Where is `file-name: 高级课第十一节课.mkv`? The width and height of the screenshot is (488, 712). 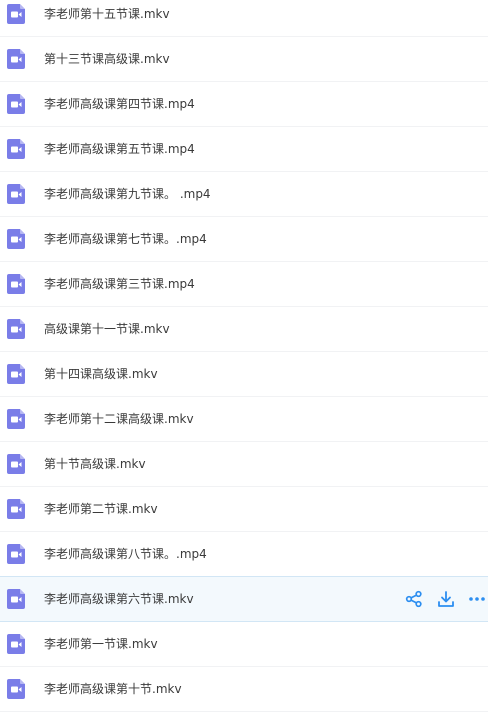 file-name: 高级课第十一节课.mkv is located at coordinates (107, 329).